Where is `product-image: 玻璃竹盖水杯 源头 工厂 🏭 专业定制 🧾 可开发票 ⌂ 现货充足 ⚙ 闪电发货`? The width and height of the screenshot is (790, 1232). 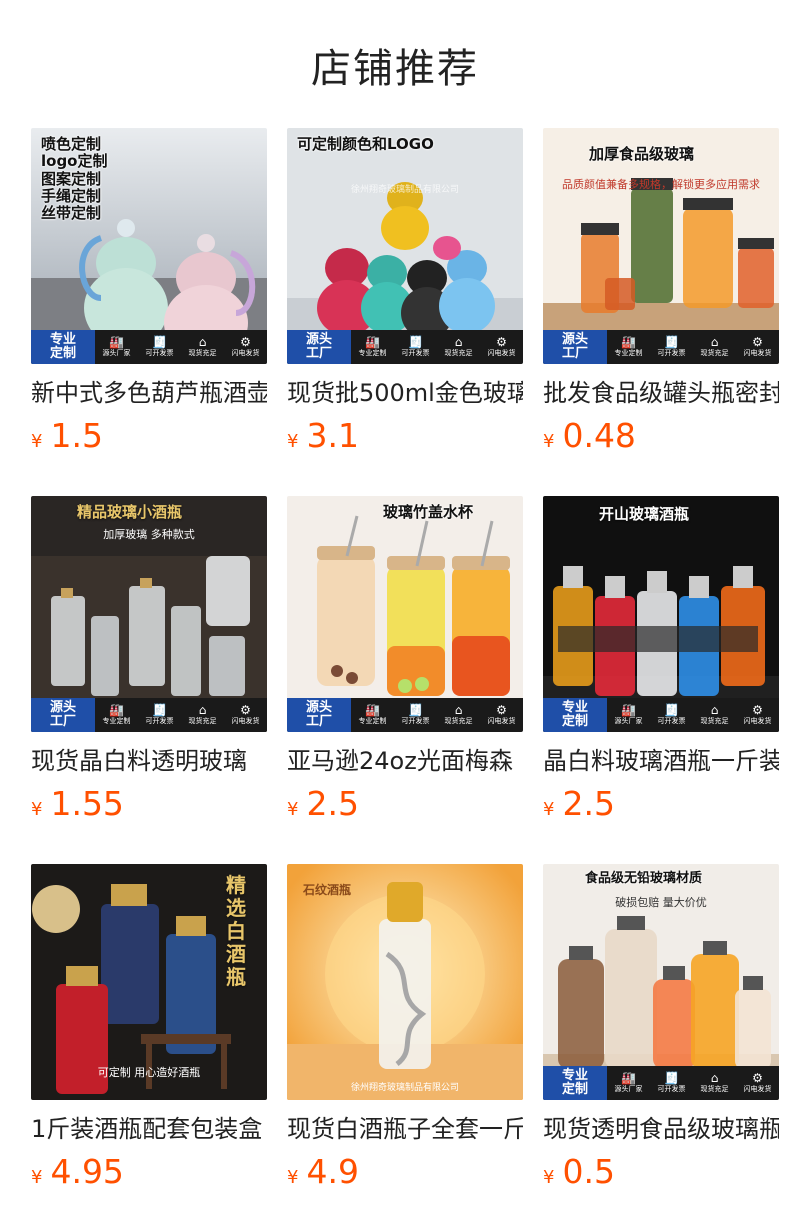
product-image: 玻璃竹盖水杯 源头 工厂 🏭 专业定制 🧾 可开发票 ⌂ 现货充足 ⚙ 闪电发货 is located at coordinates (405, 614).